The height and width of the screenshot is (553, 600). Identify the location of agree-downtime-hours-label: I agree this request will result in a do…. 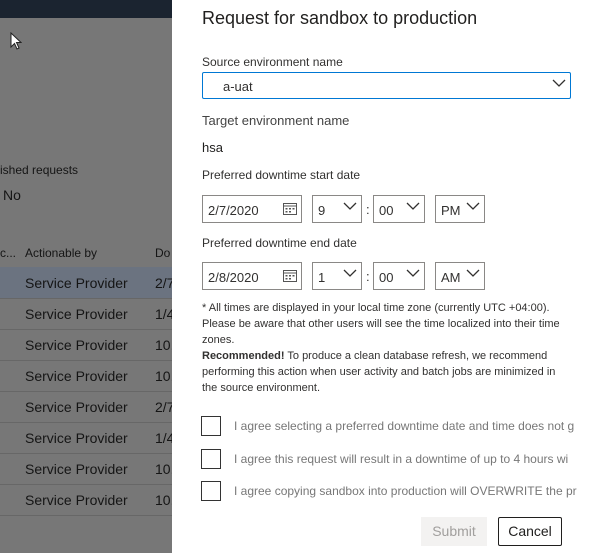
(401, 459).